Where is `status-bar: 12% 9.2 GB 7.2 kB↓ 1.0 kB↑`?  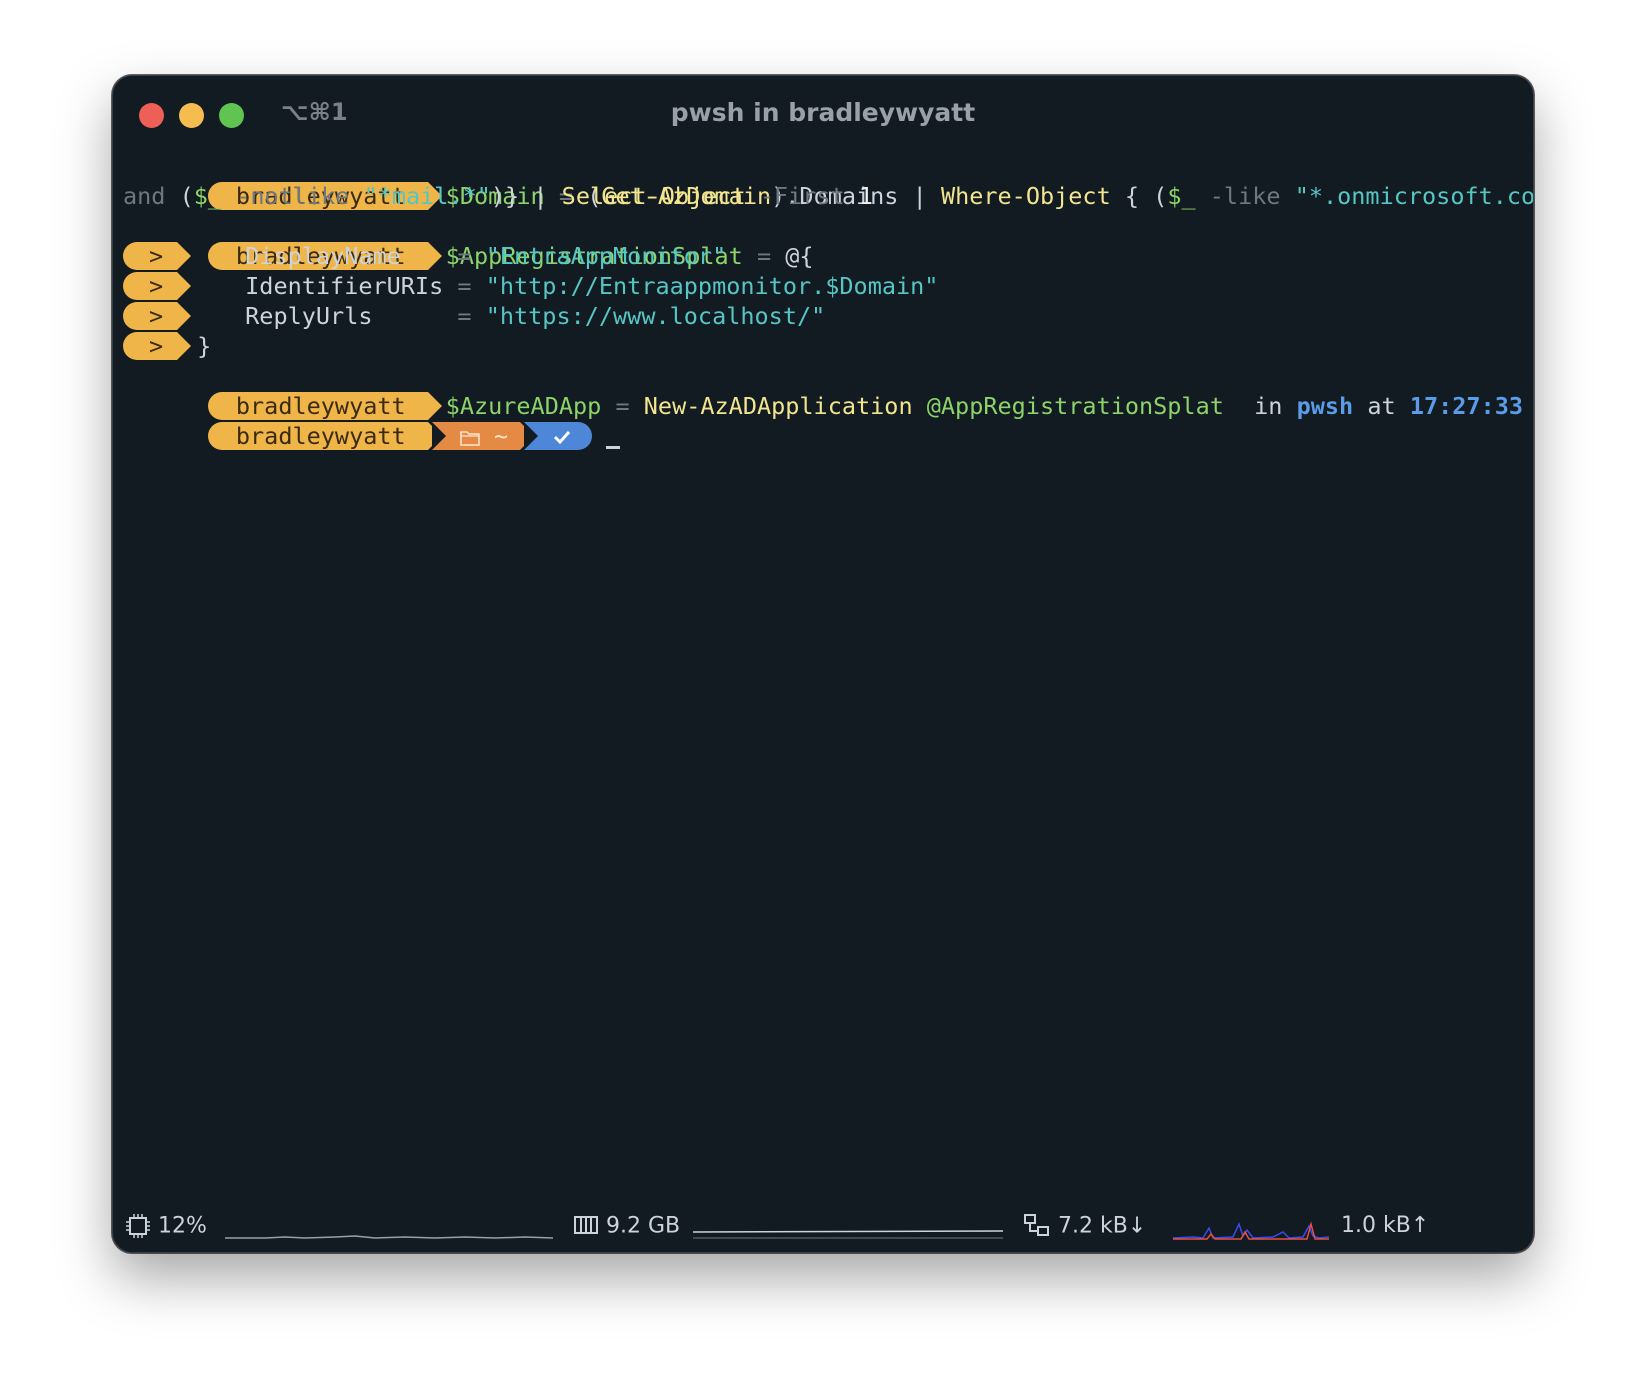
status-bar: 12% 9.2 GB 7.2 kB↓ 1.0 kB↑ is located at coordinates (823, 1228).